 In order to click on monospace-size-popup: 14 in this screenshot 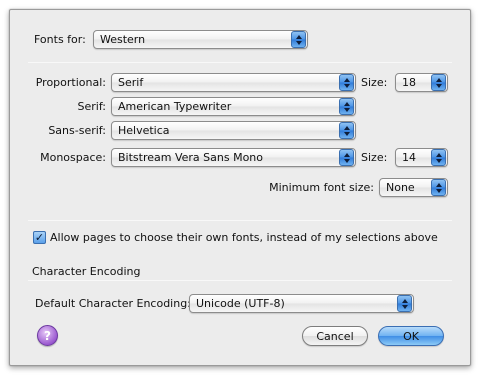, I will do `click(421, 157)`.